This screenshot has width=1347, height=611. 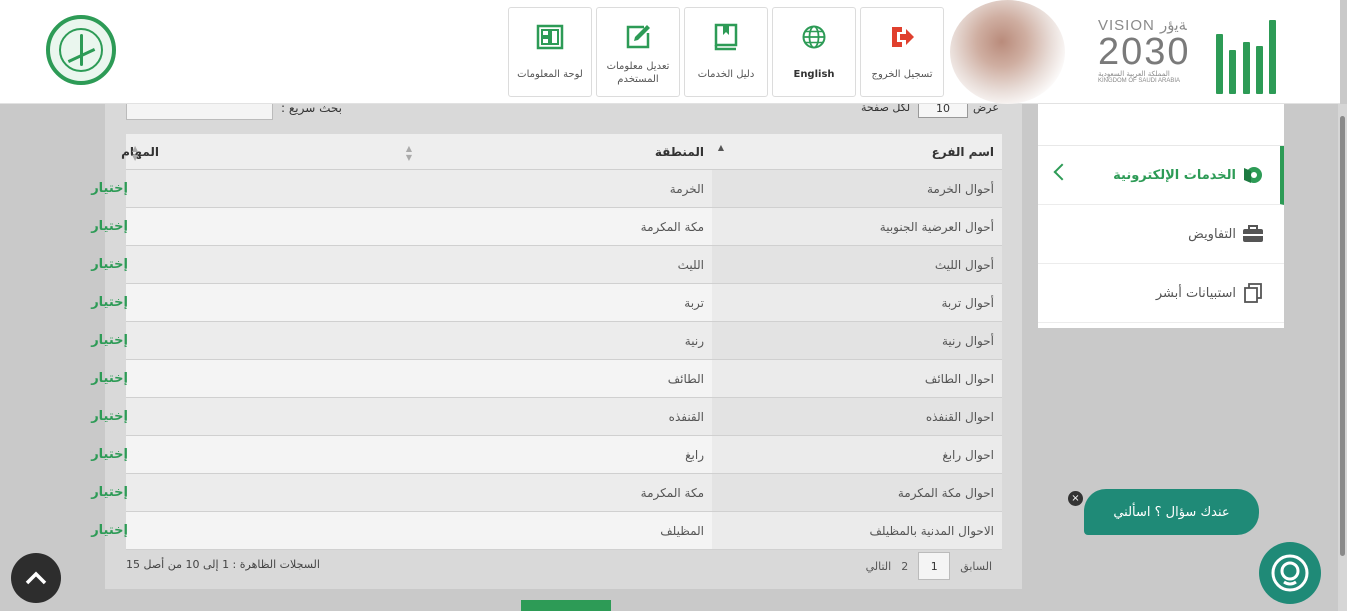 I want to click on nav-edit-user-button: تعديل معلومات المستخدم, so click(x=638, y=52).